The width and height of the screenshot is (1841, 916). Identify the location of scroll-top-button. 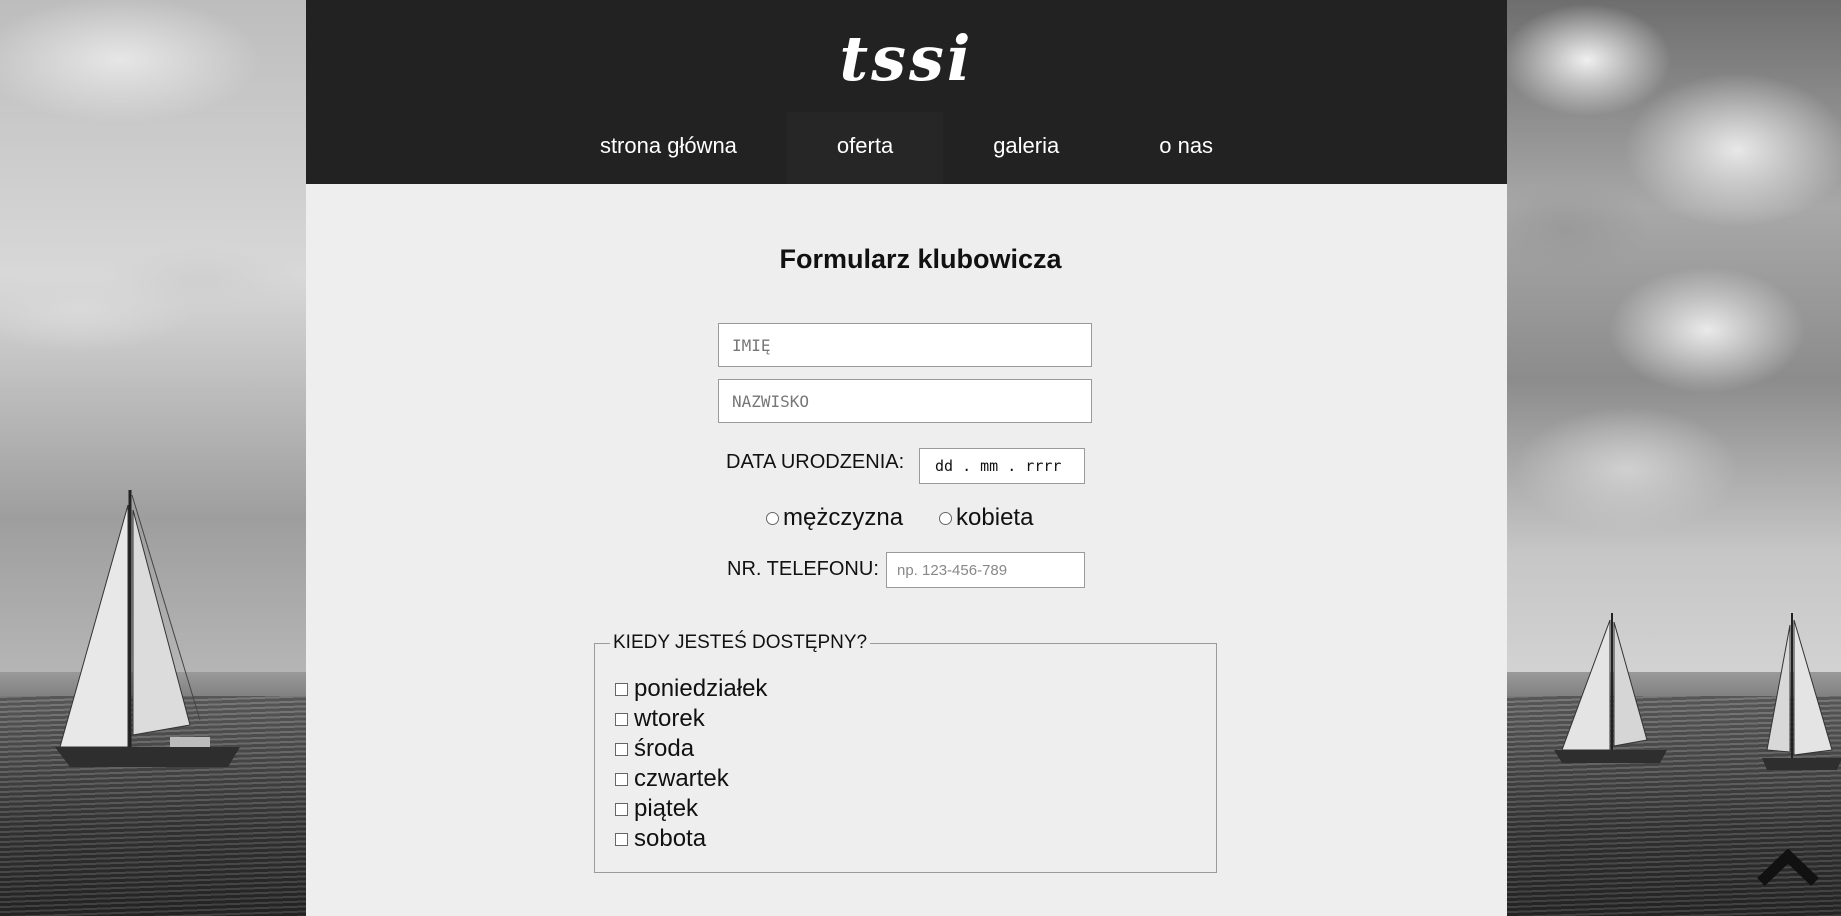
(1788, 866).